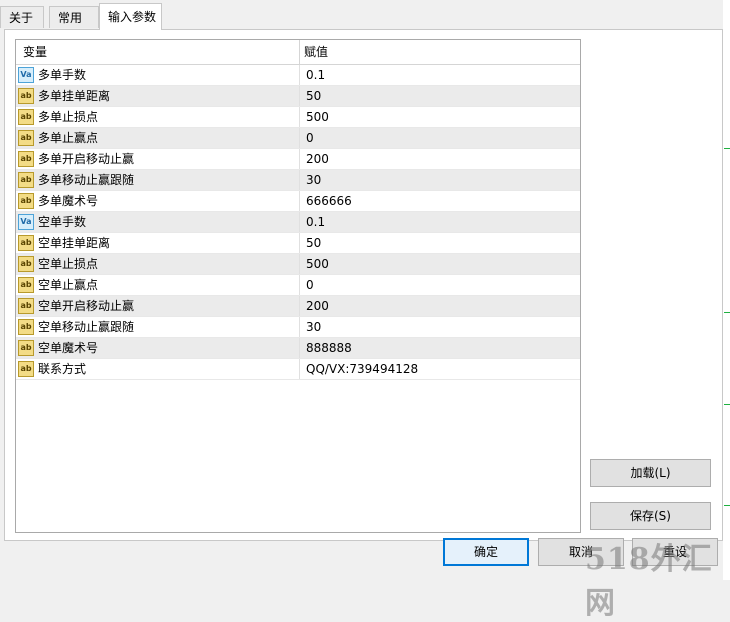  What do you see at coordinates (62, 368) in the screenshot?
I see `parameter-name: 联系方式` at bounding box center [62, 368].